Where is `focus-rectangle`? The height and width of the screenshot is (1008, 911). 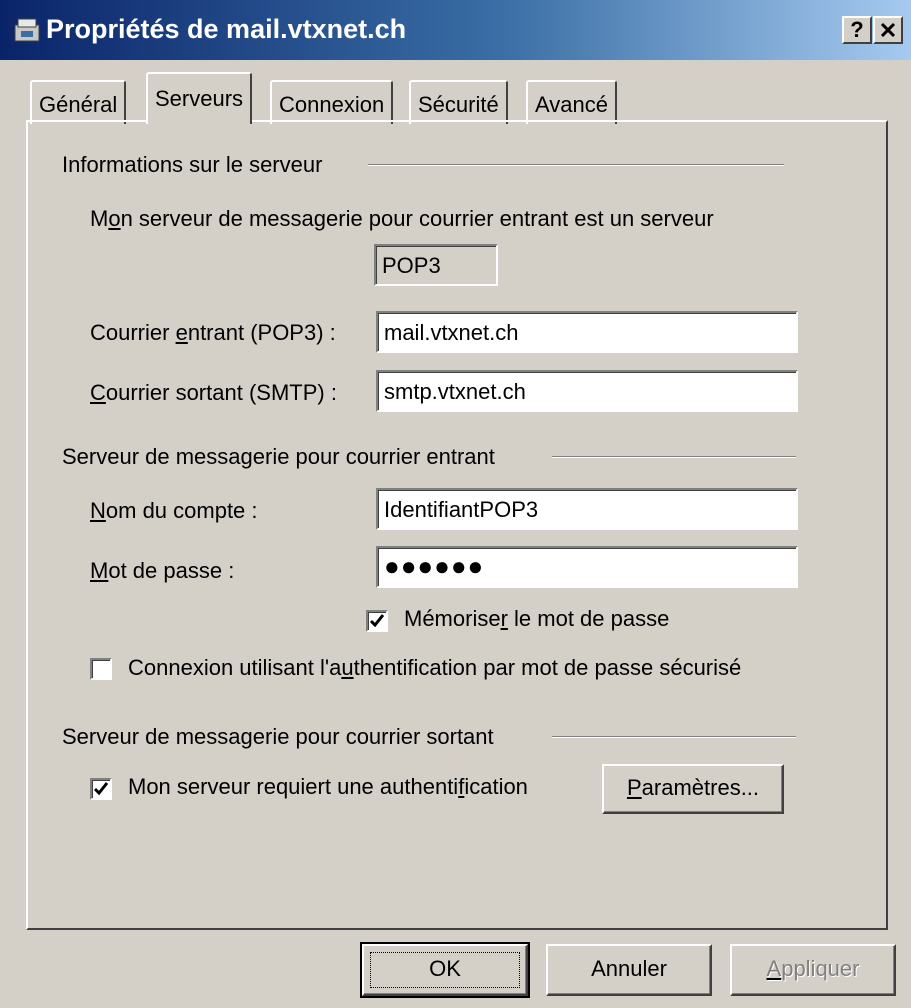
focus-rectangle is located at coordinates (445, 970).